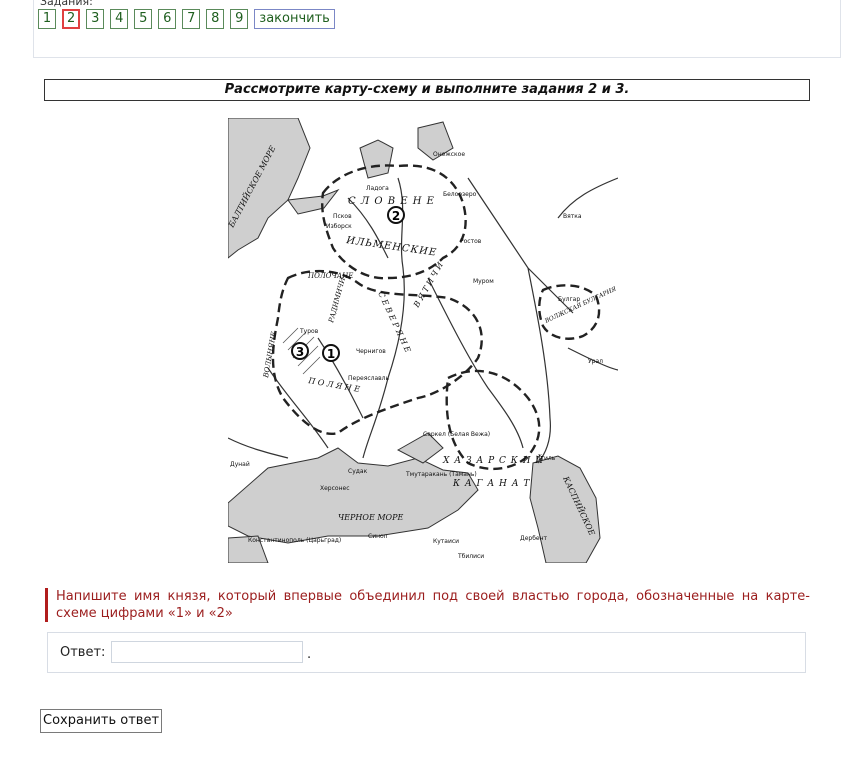  Describe the element at coordinates (294, 19) in the screenshot. I see `finish-button: закончить` at that location.